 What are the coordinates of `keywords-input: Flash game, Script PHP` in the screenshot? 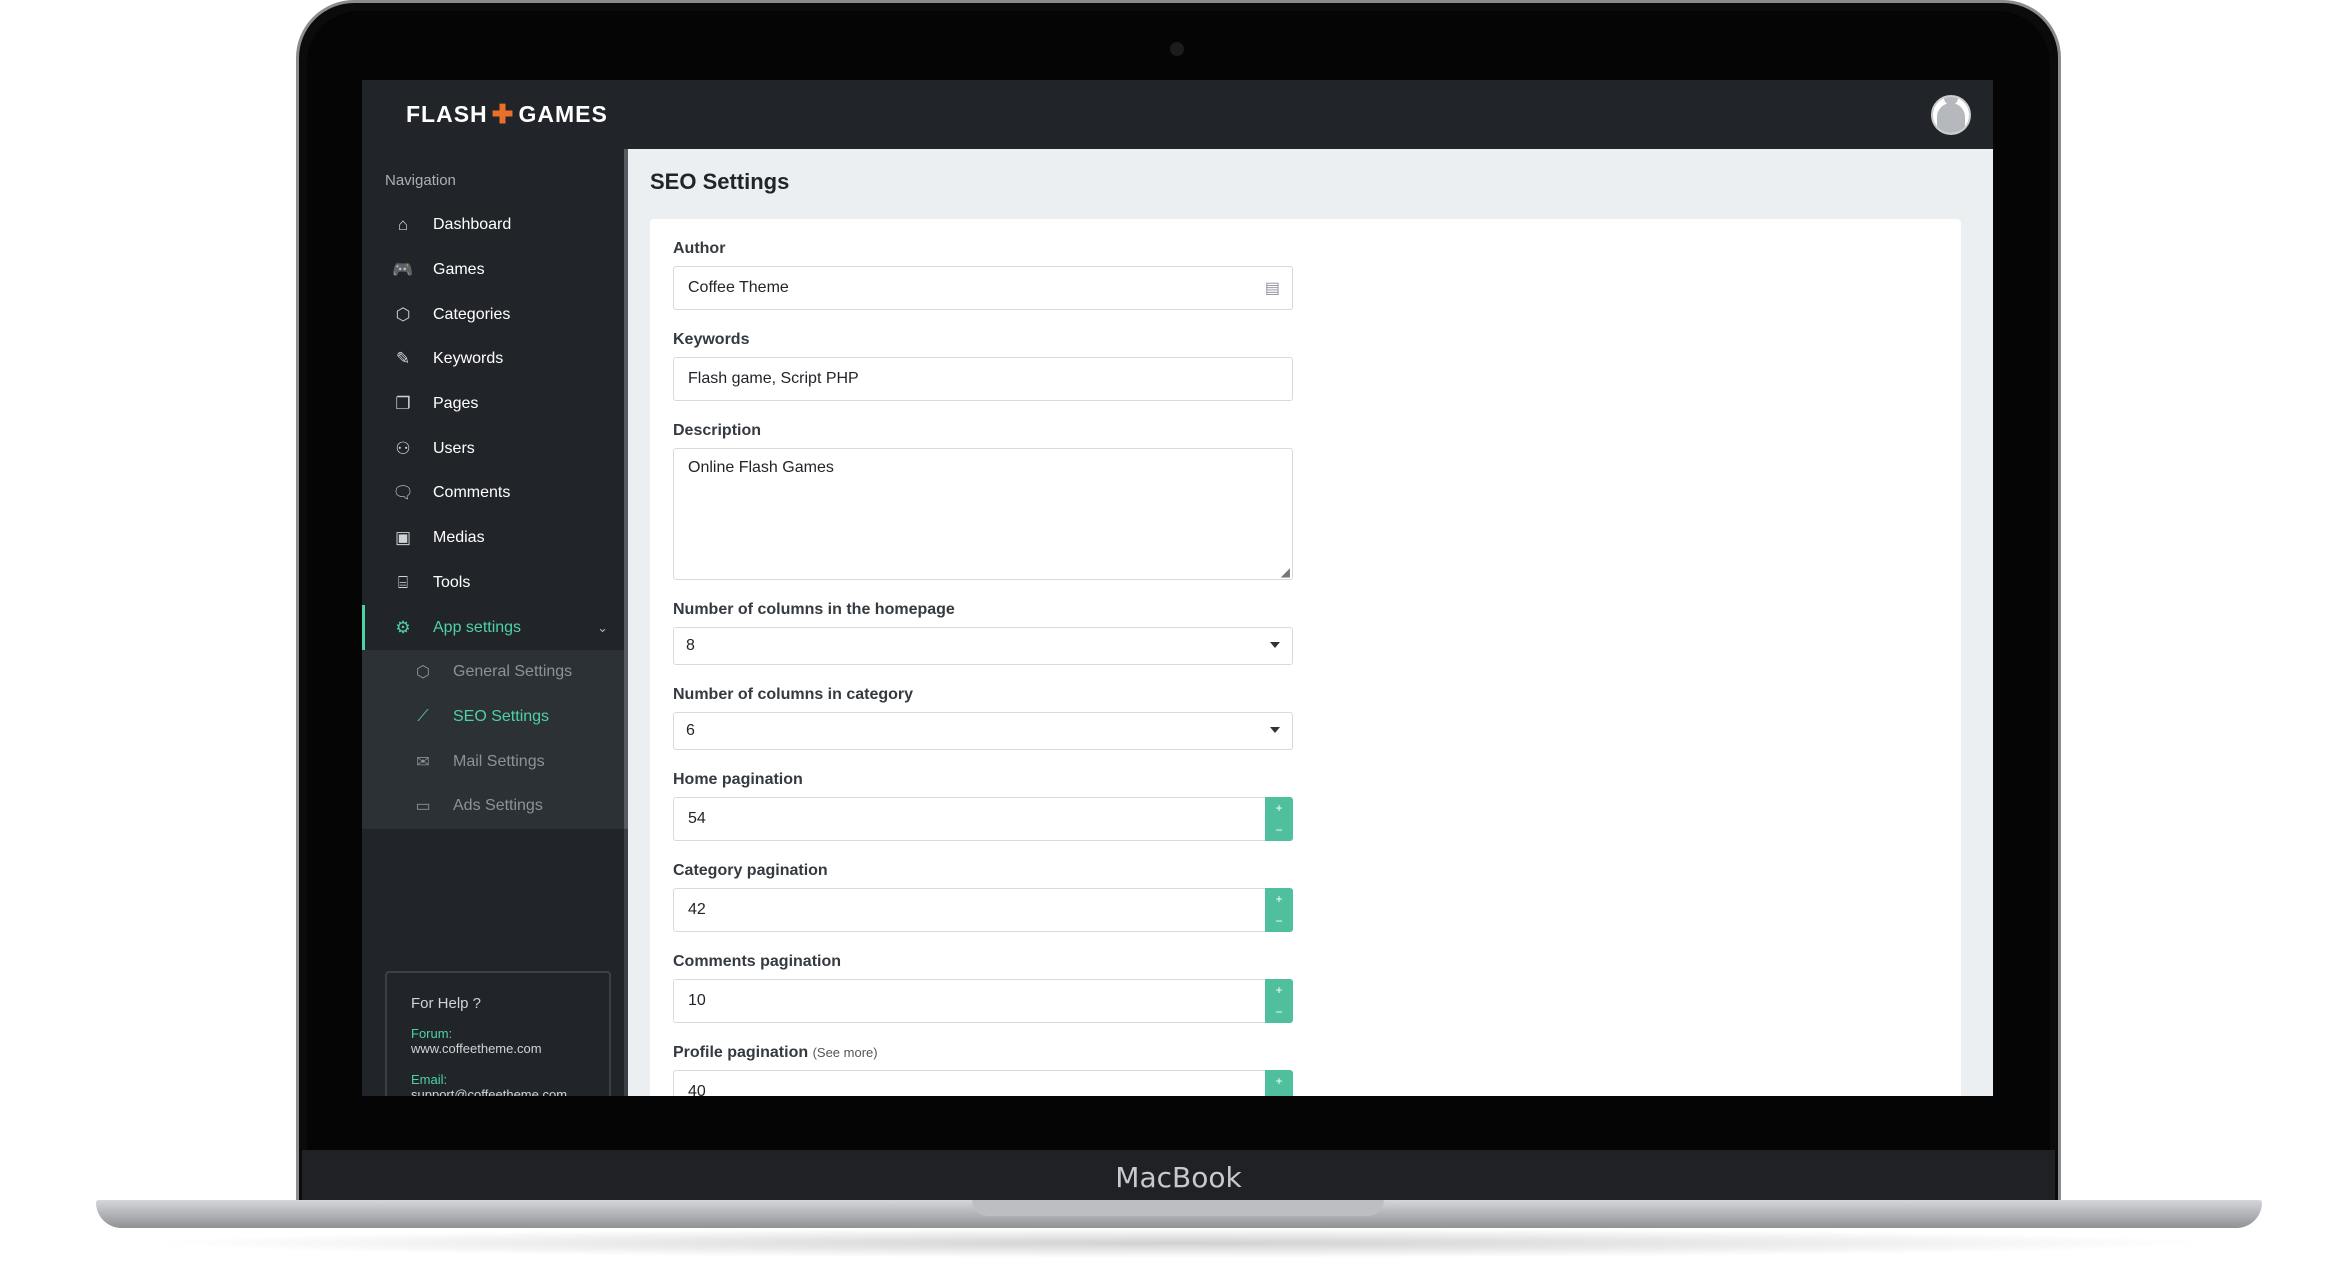 It's located at (983, 379).